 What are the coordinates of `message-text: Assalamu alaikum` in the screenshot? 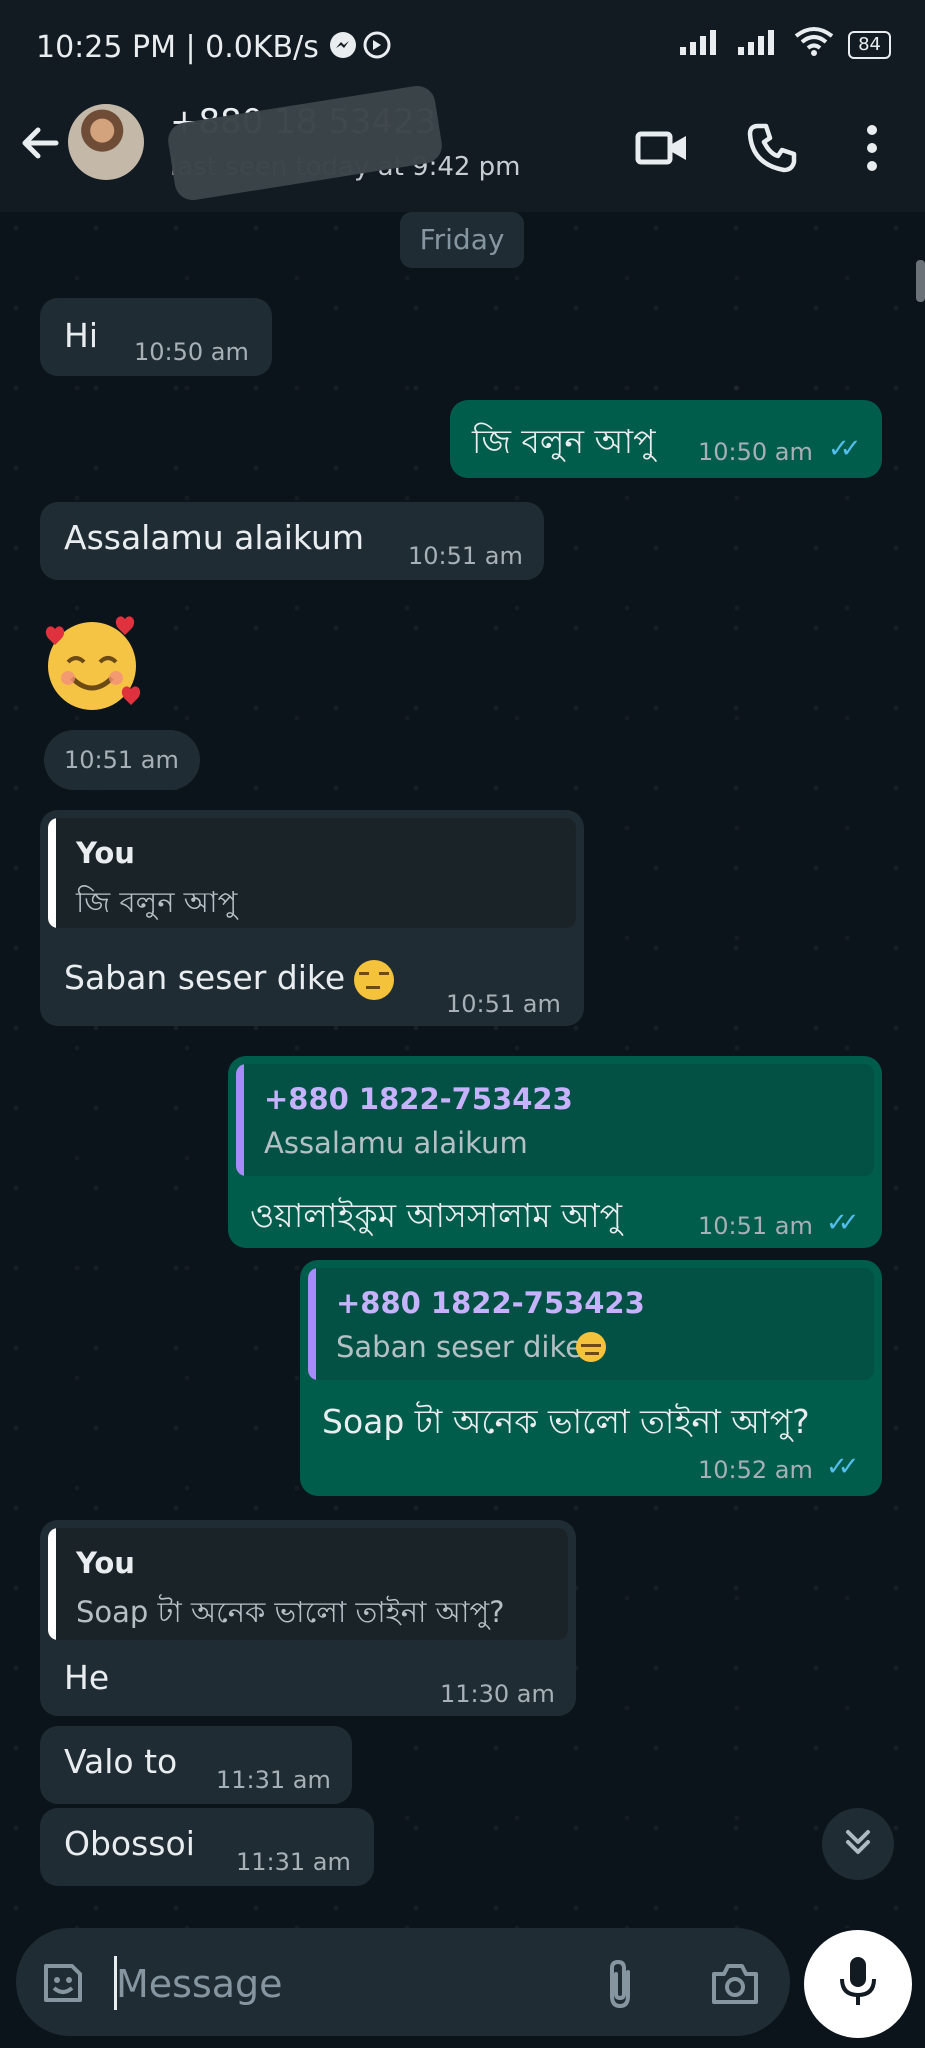 It's located at (214, 537).